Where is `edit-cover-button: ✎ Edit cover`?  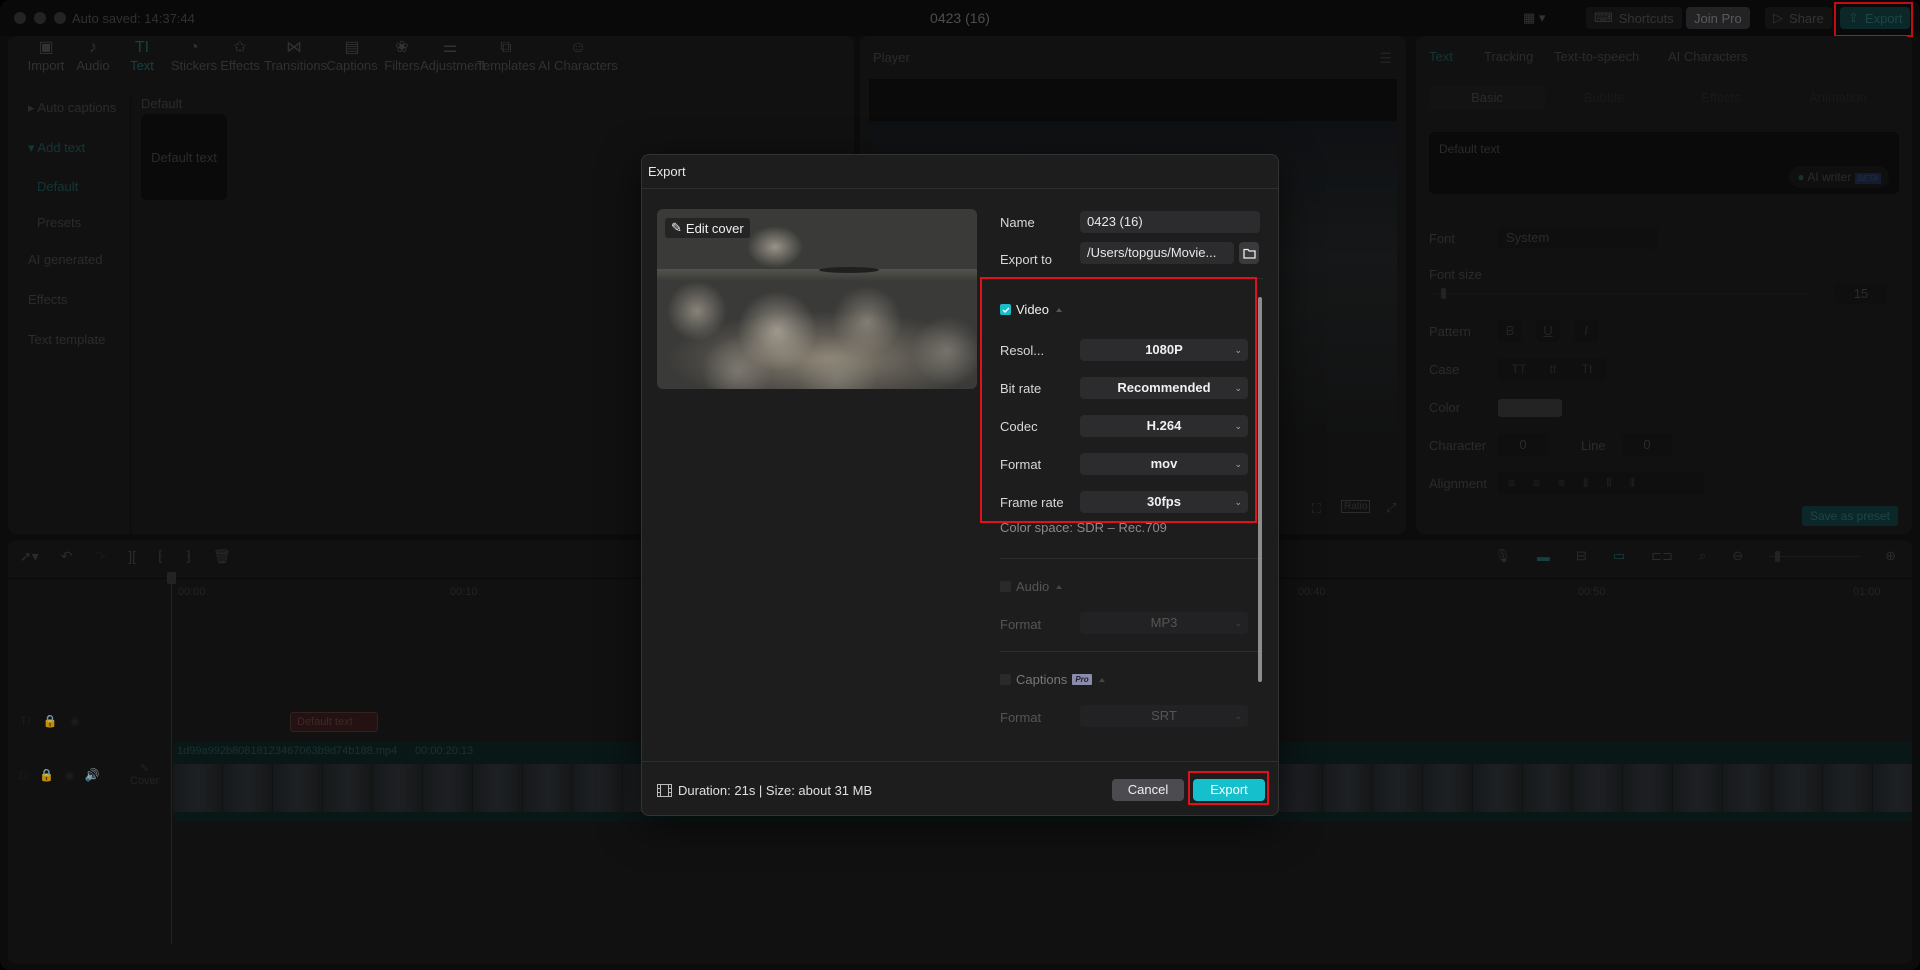
edit-cover-button: ✎ Edit cover is located at coordinates (707, 228).